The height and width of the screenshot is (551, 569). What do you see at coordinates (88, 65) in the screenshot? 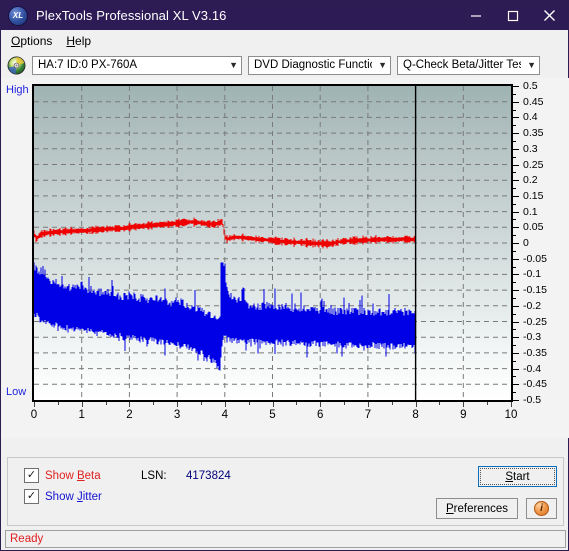
I see `drive-select-value: HA:7 ID:0 PX-760A` at bounding box center [88, 65].